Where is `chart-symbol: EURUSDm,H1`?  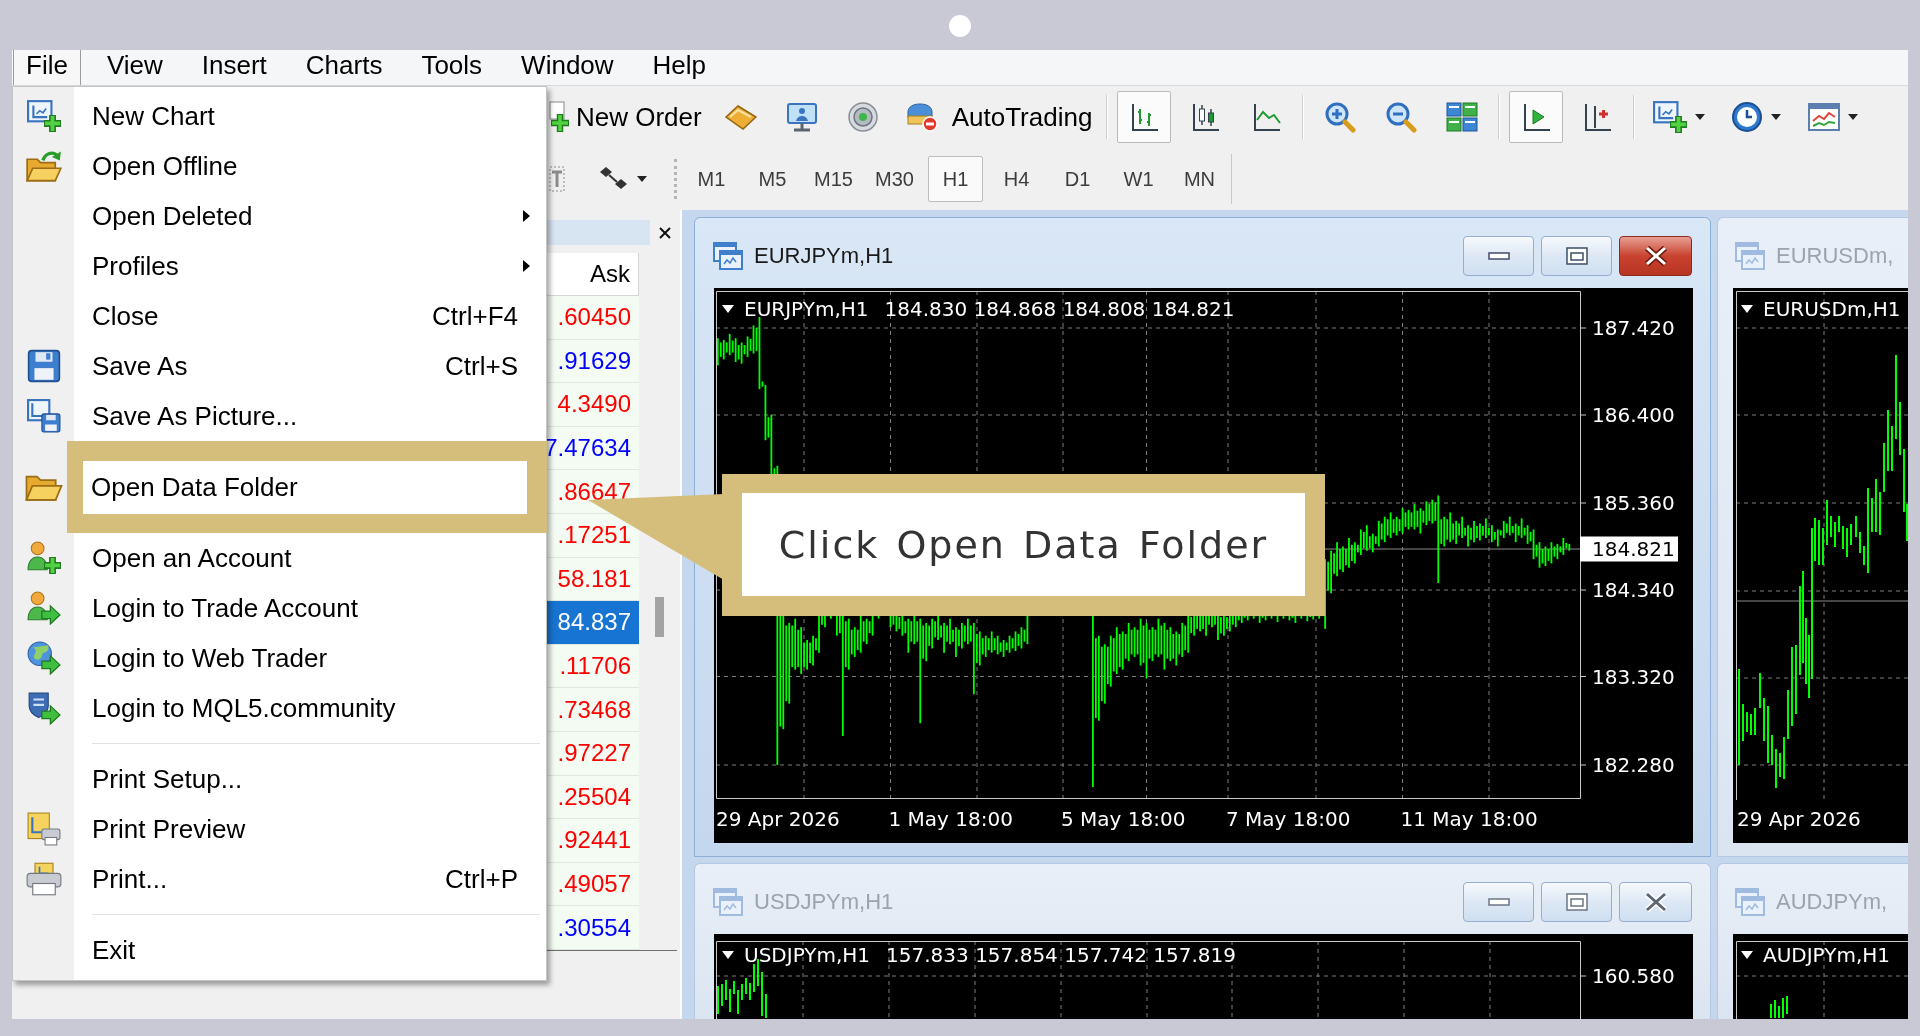
chart-symbol: EURUSDm,H1 is located at coordinates (1832, 309).